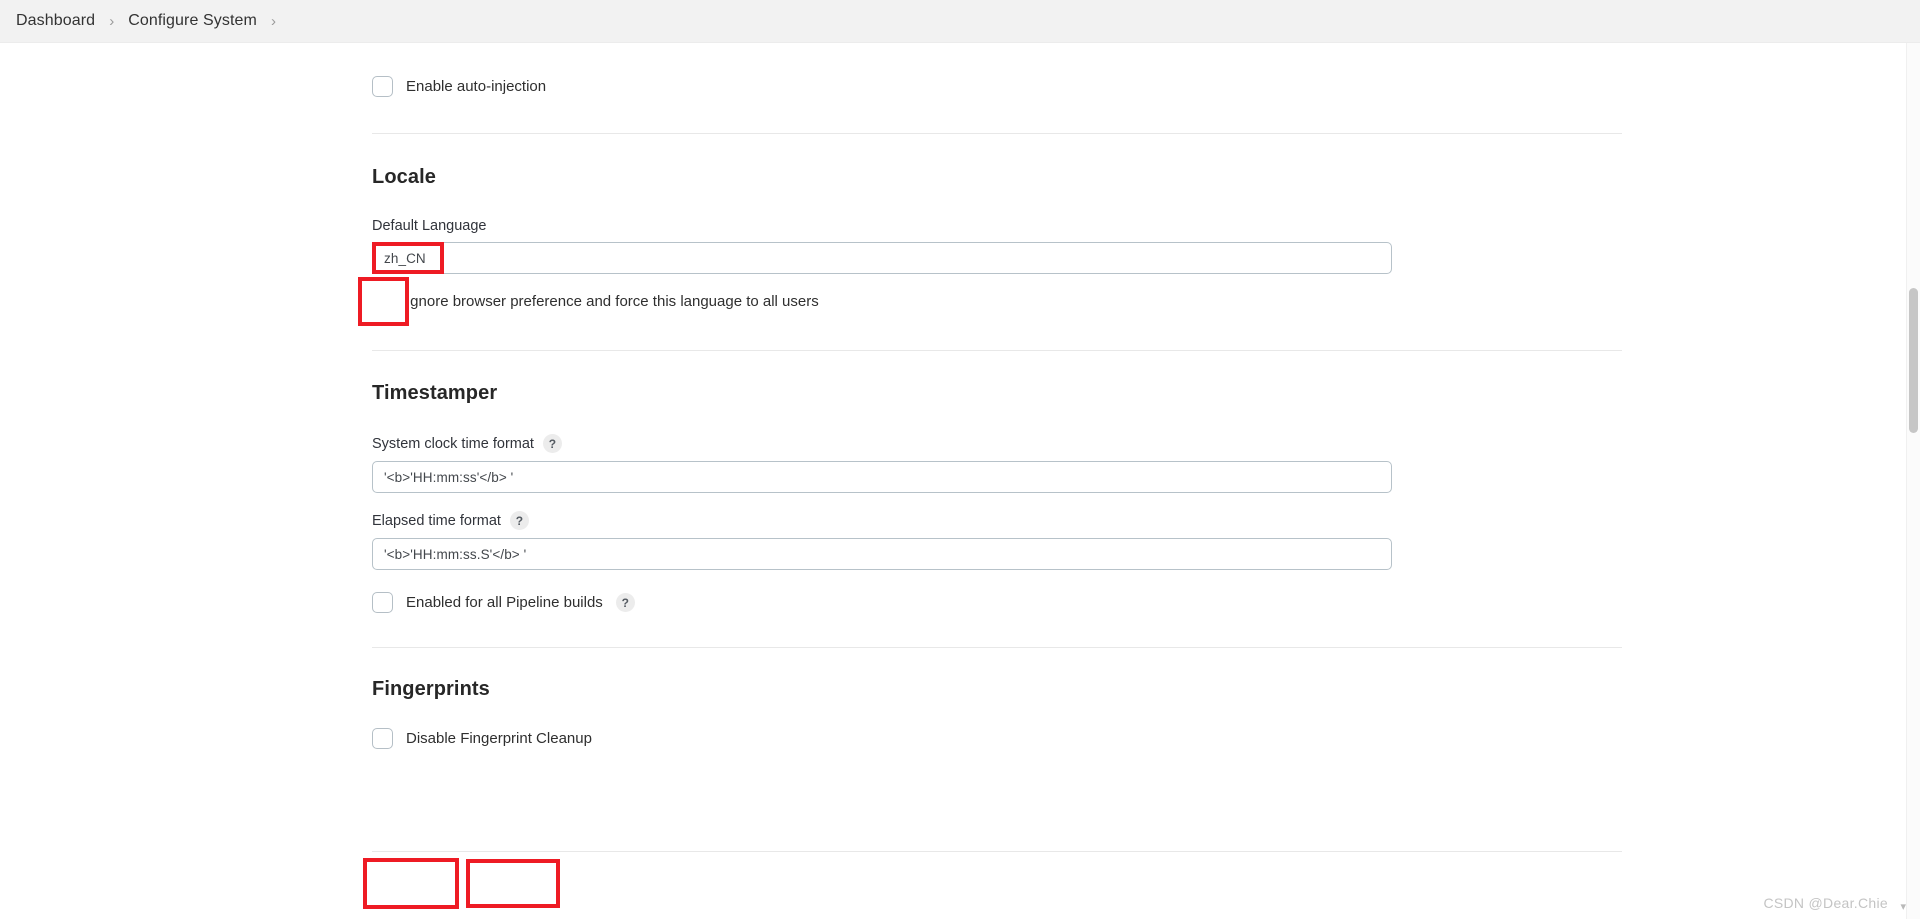 This screenshot has width=1920, height=919. What do you see at coordinates (382, 301) in the screenshot?
I see `force-language-checkbox` at bounding box center [382, 301].